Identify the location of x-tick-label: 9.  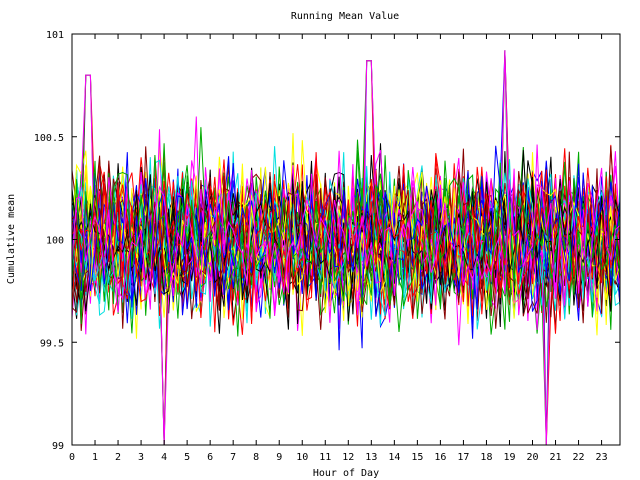
(279, 457).